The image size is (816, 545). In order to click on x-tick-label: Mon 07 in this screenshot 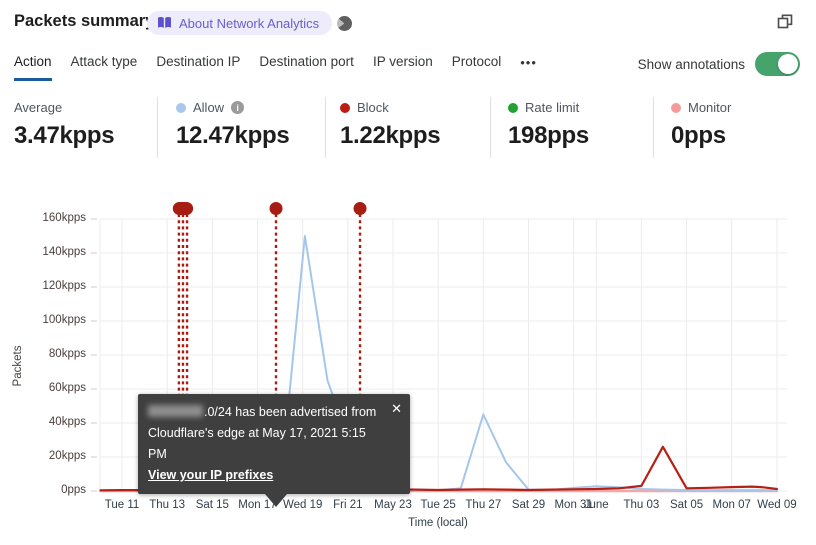, I will do `click(731, 505)`.